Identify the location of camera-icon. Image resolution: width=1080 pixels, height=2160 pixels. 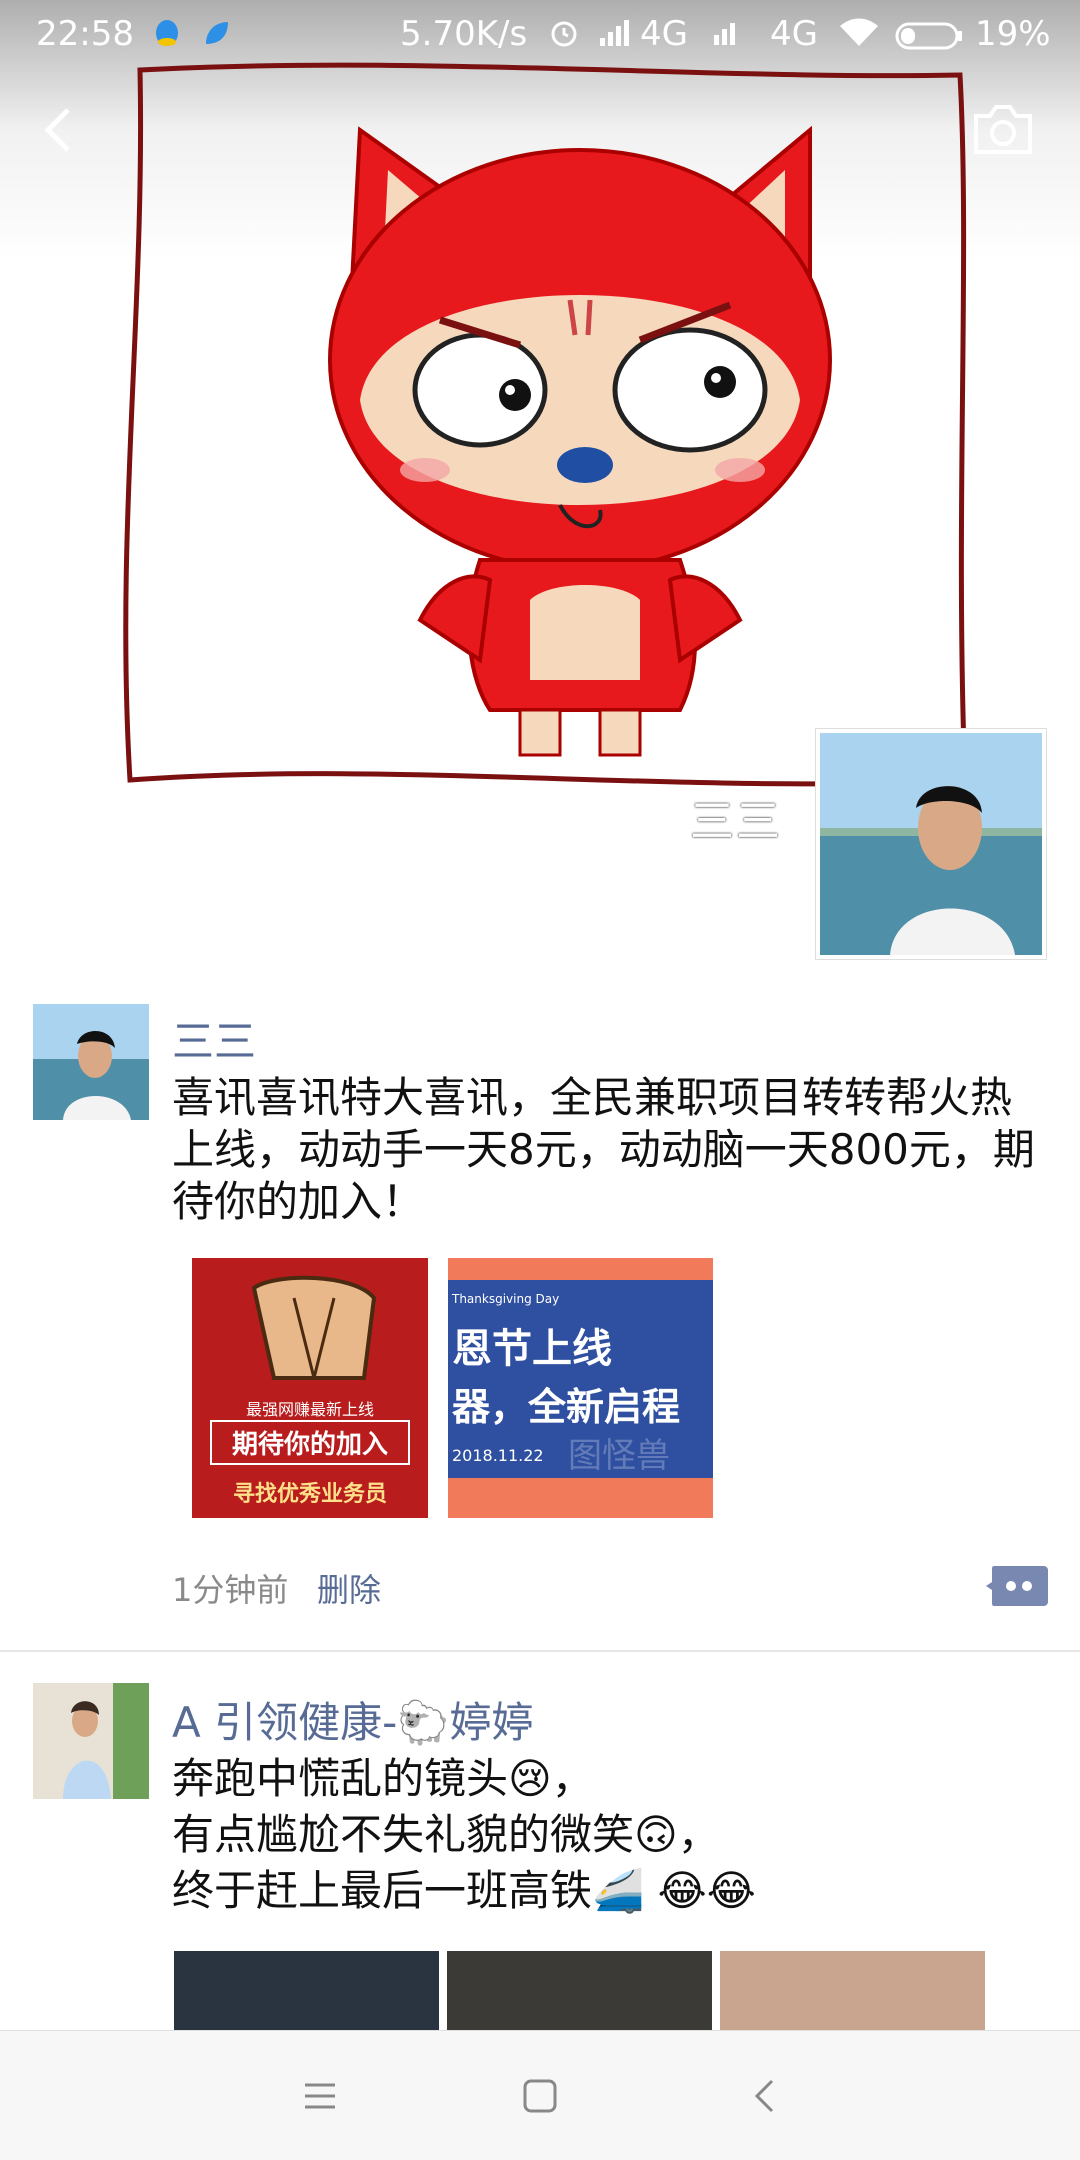
(1003, 129).